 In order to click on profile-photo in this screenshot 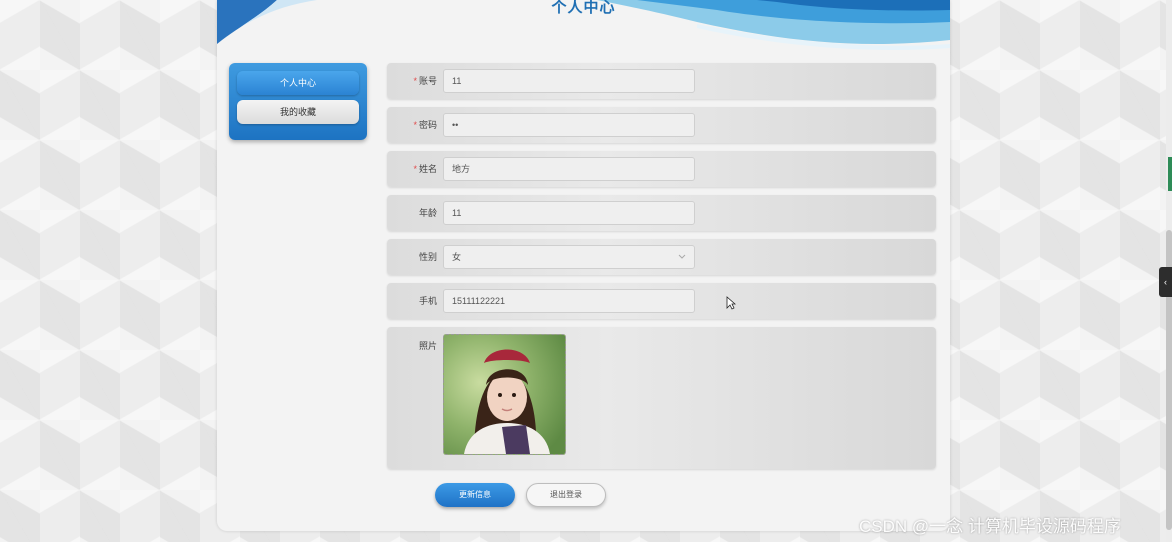, I will do `click(504, 394)`.